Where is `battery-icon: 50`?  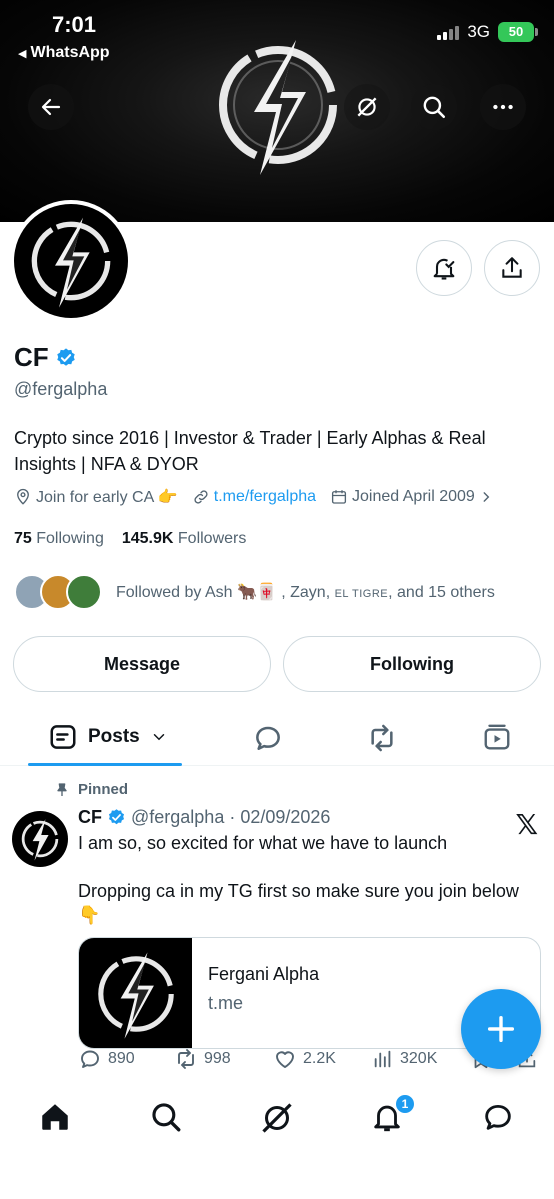
battery-icon: 50 is located at coordinates (518, 32).